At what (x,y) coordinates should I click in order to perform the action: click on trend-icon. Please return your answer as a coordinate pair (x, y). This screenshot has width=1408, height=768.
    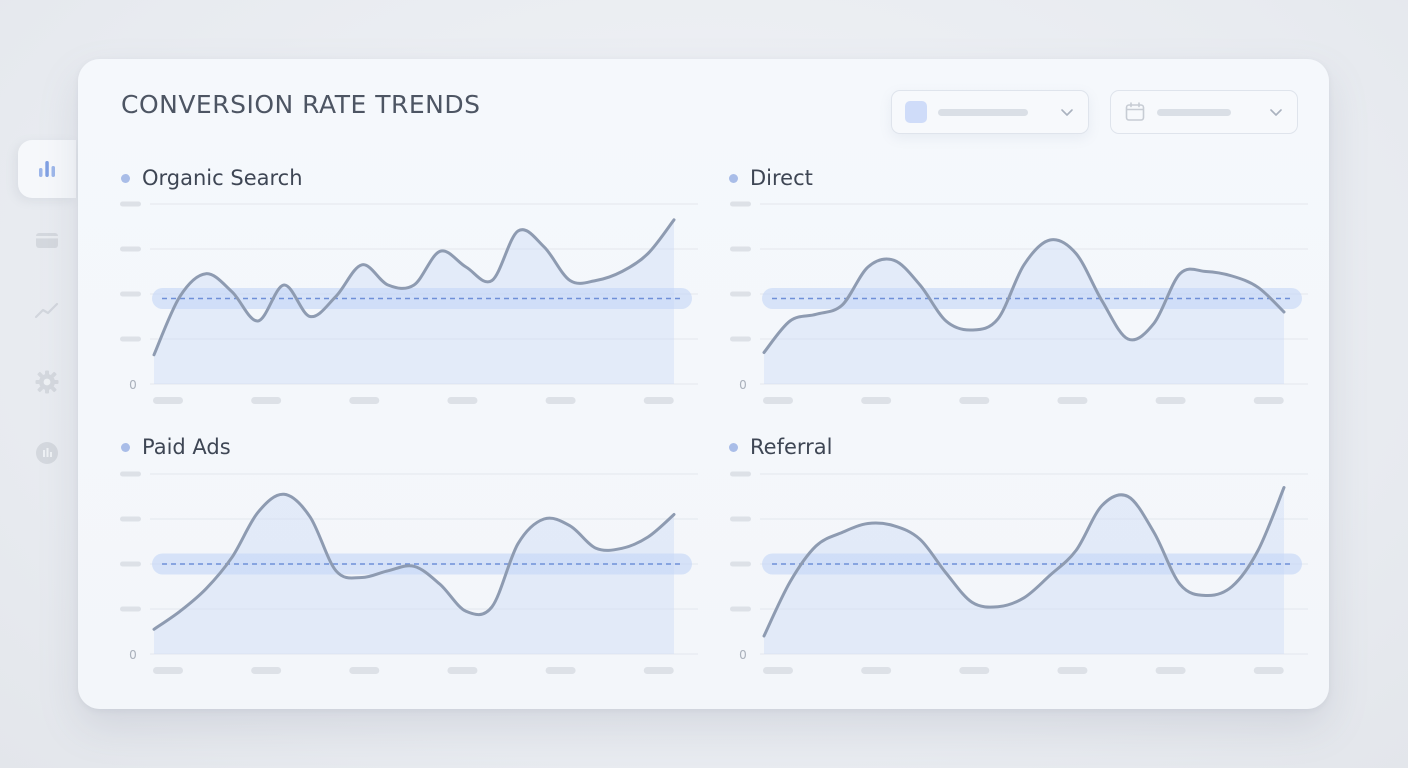
    Looking at the image, I should click on (46, 310).